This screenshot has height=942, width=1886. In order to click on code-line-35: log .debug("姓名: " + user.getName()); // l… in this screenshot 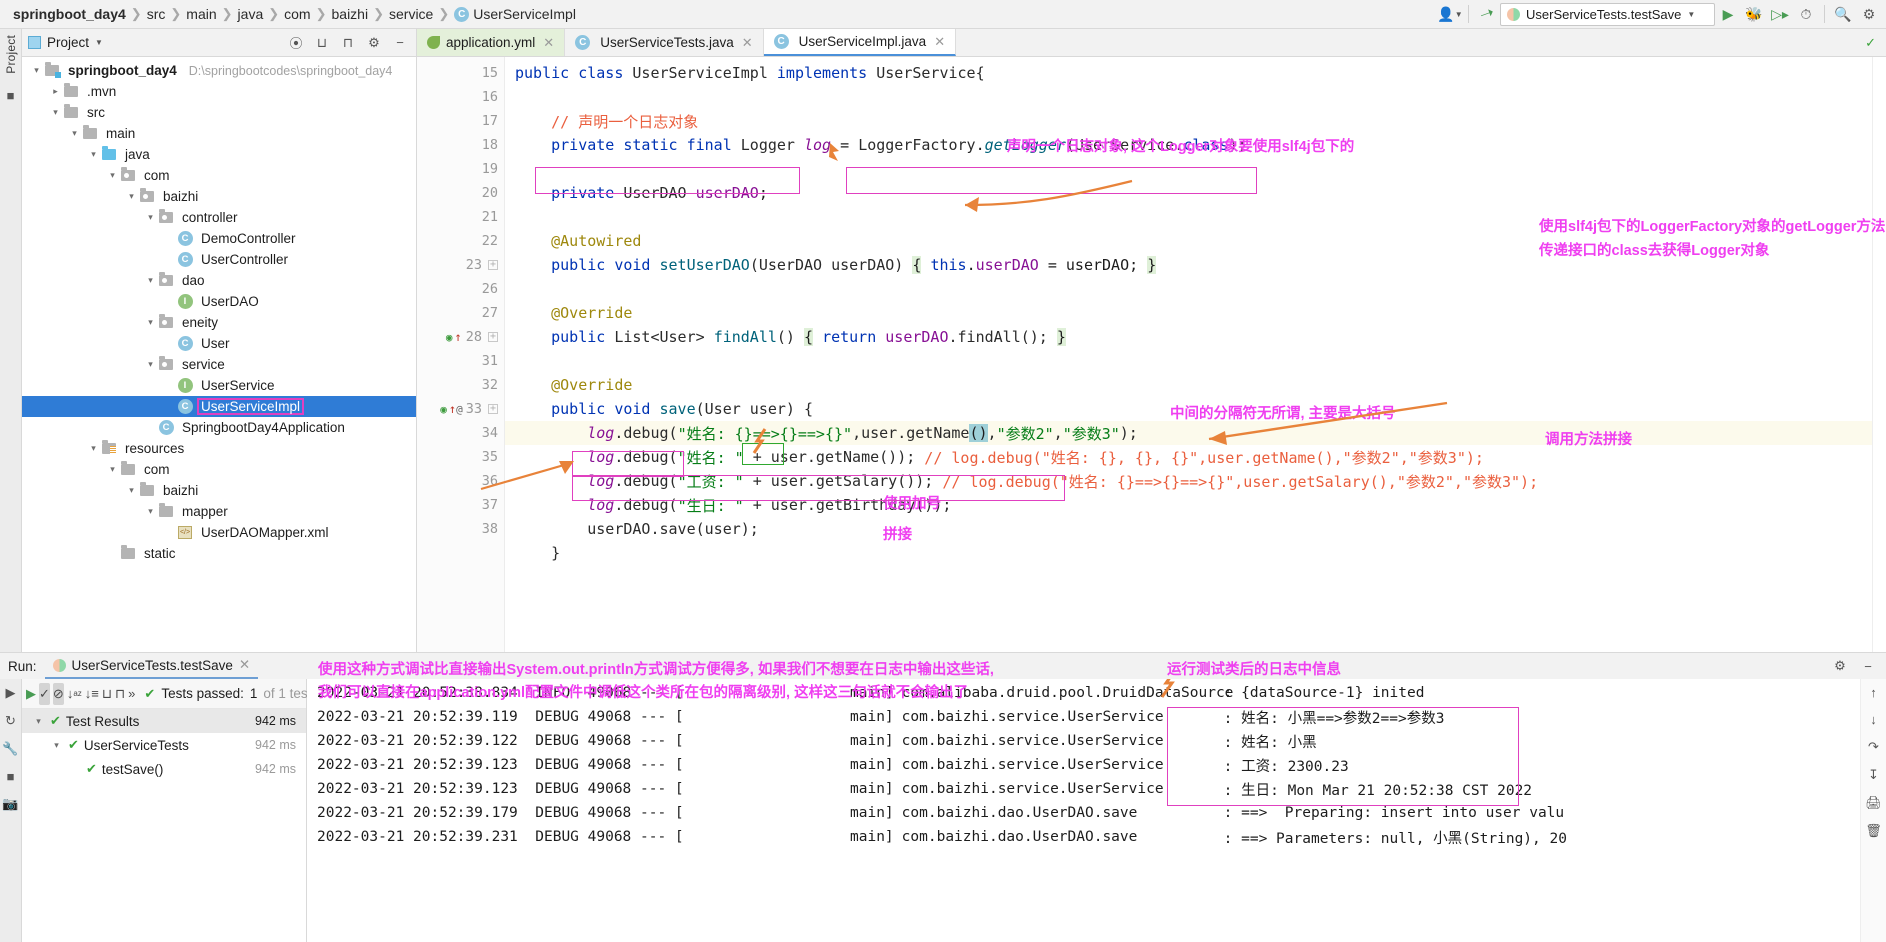, I will do `click(1188, 457)`.